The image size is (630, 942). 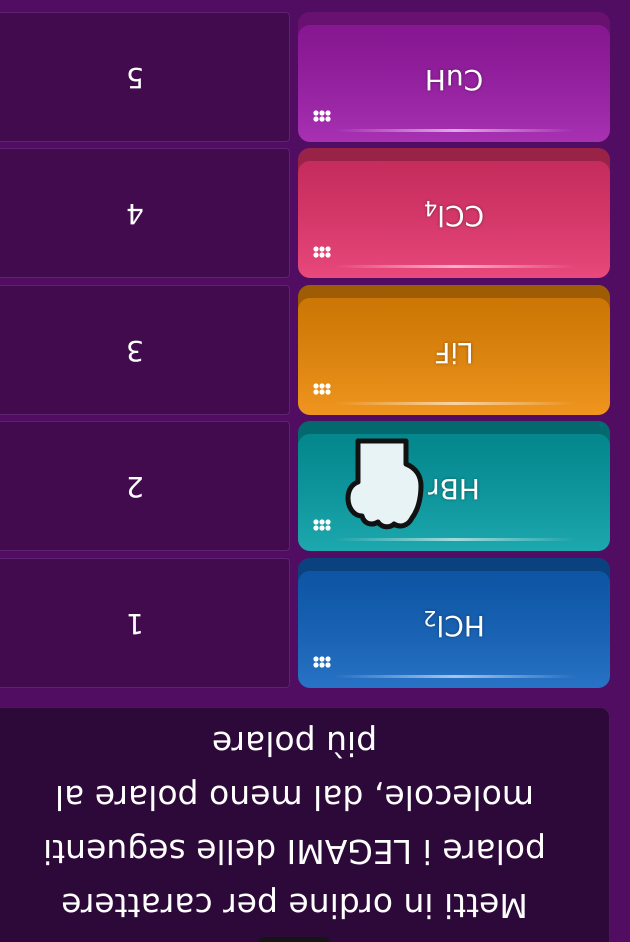 What do you see at coordinates (145, 213) in the screenshot?
I see `rank-slot: 4` at bounding box center [145, 213].